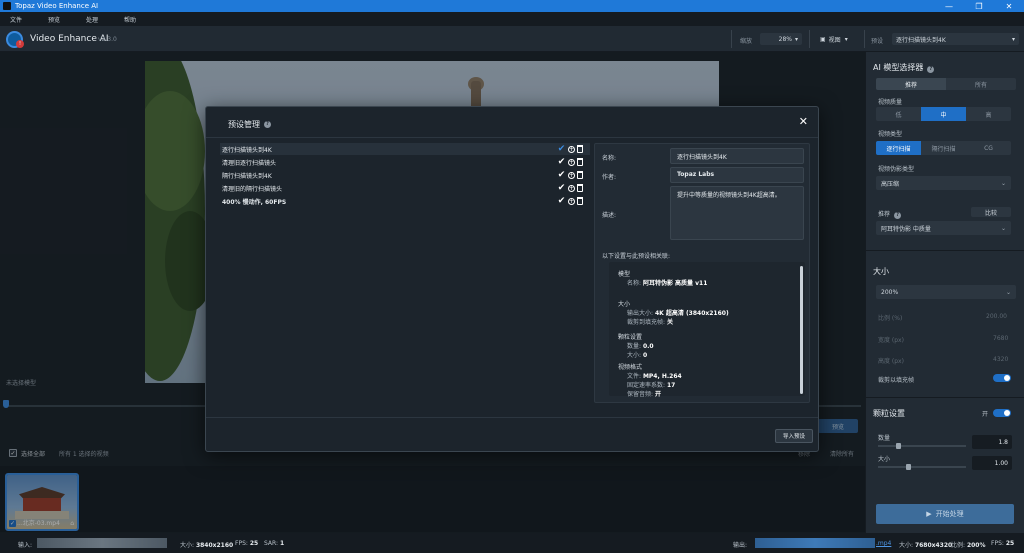  Describe the element at coordinates (943, 148) in the screenshot. I see `type-interlaced: 隔行扫描` at that location.